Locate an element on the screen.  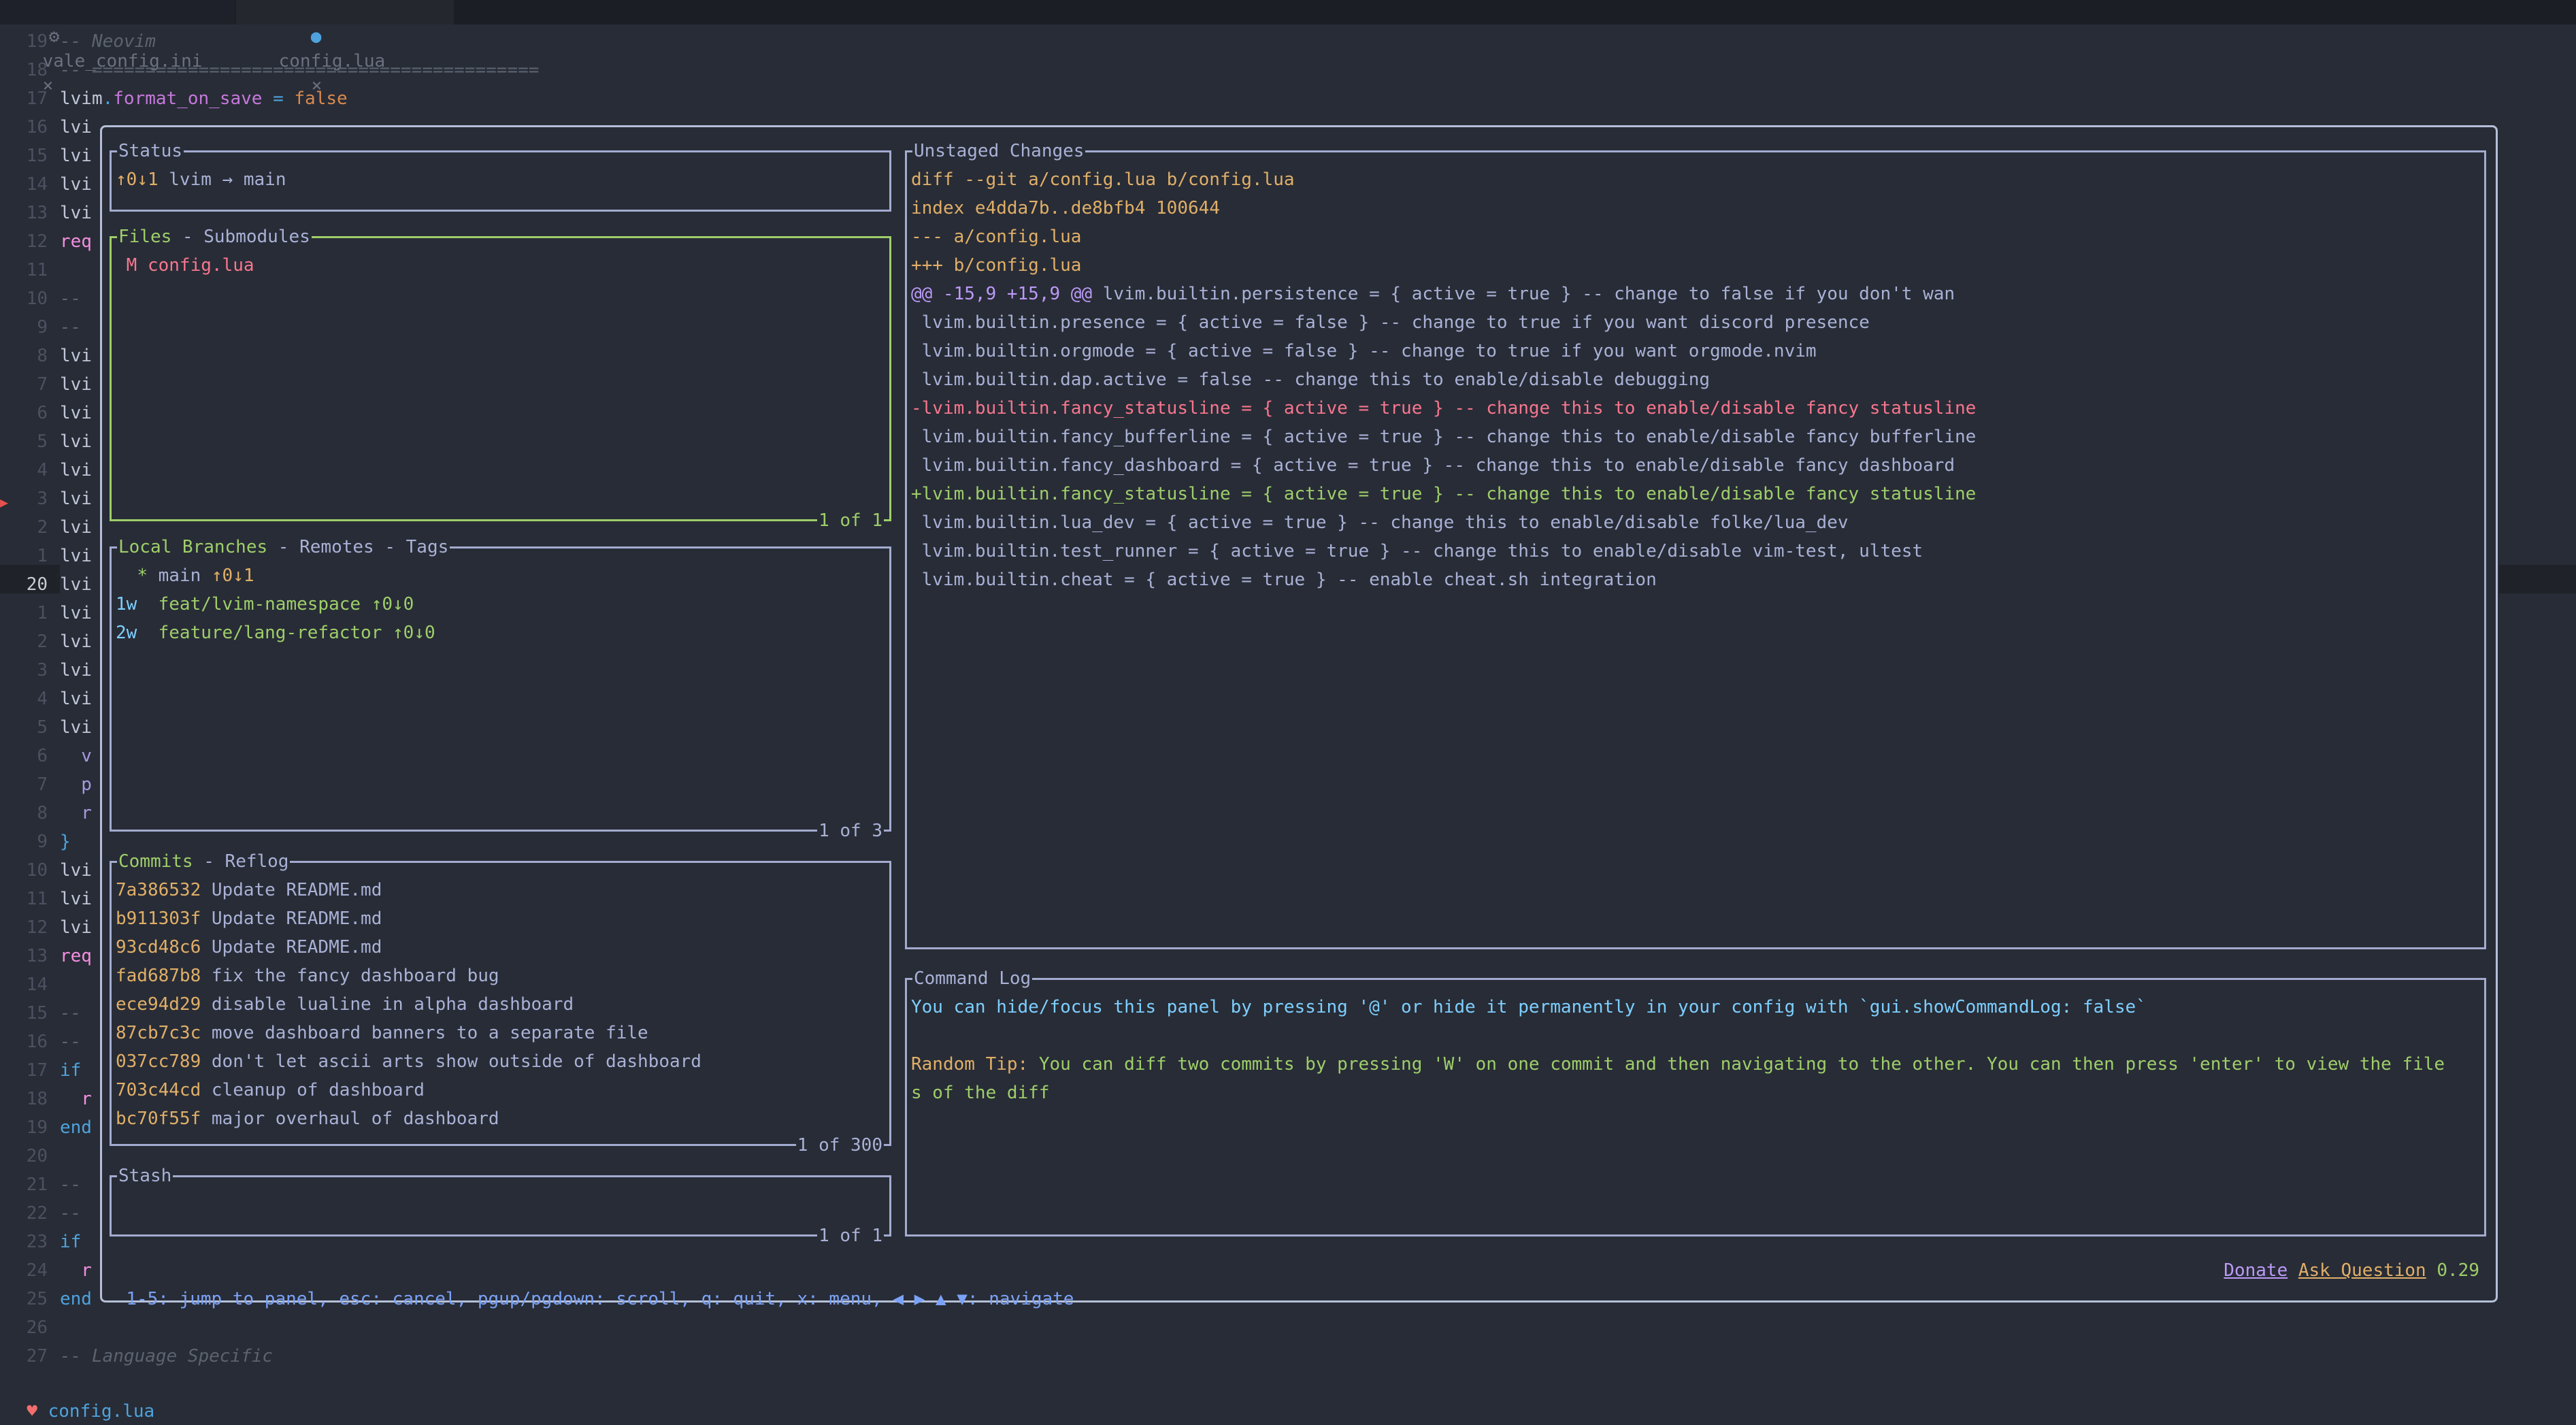
commit-hash: 037cc789 is located at coordinates (158, 1061).